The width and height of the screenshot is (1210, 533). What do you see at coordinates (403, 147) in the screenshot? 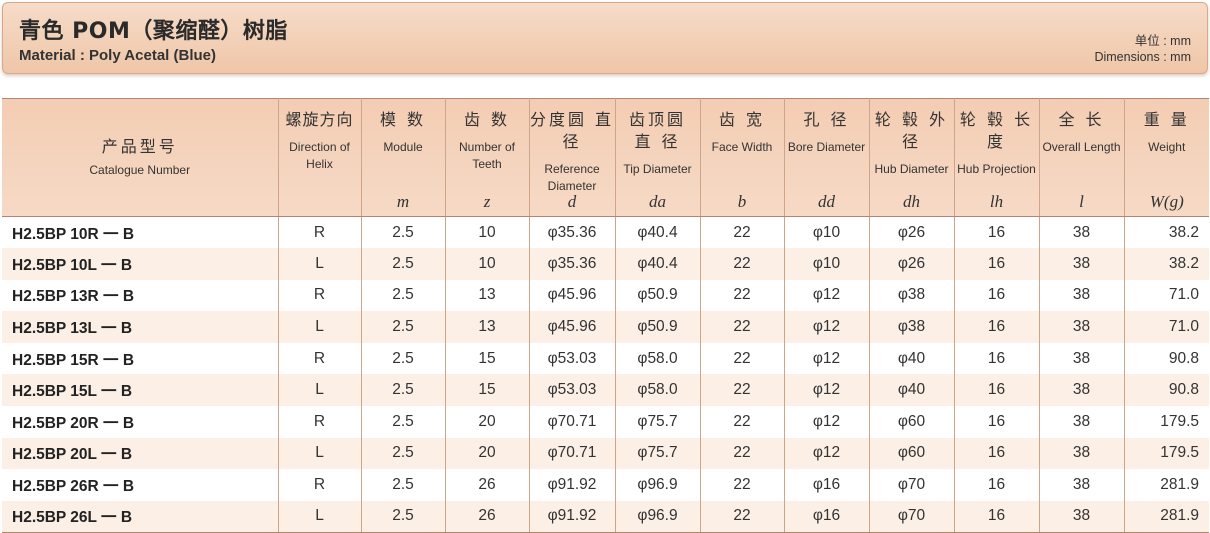
I see `col-header-en: Module` at bounding box center [403, 147].